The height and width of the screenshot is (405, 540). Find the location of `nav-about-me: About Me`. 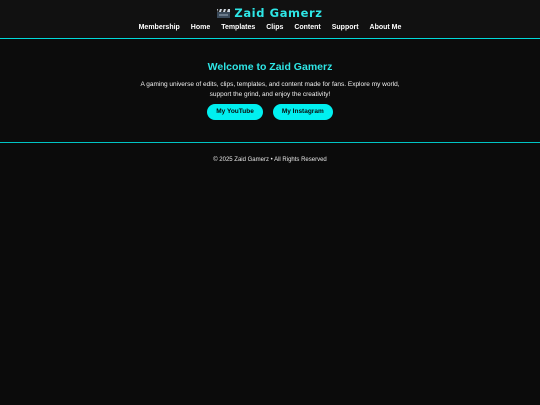

nav-about-me: About Me is located at coordinates (386, 27).